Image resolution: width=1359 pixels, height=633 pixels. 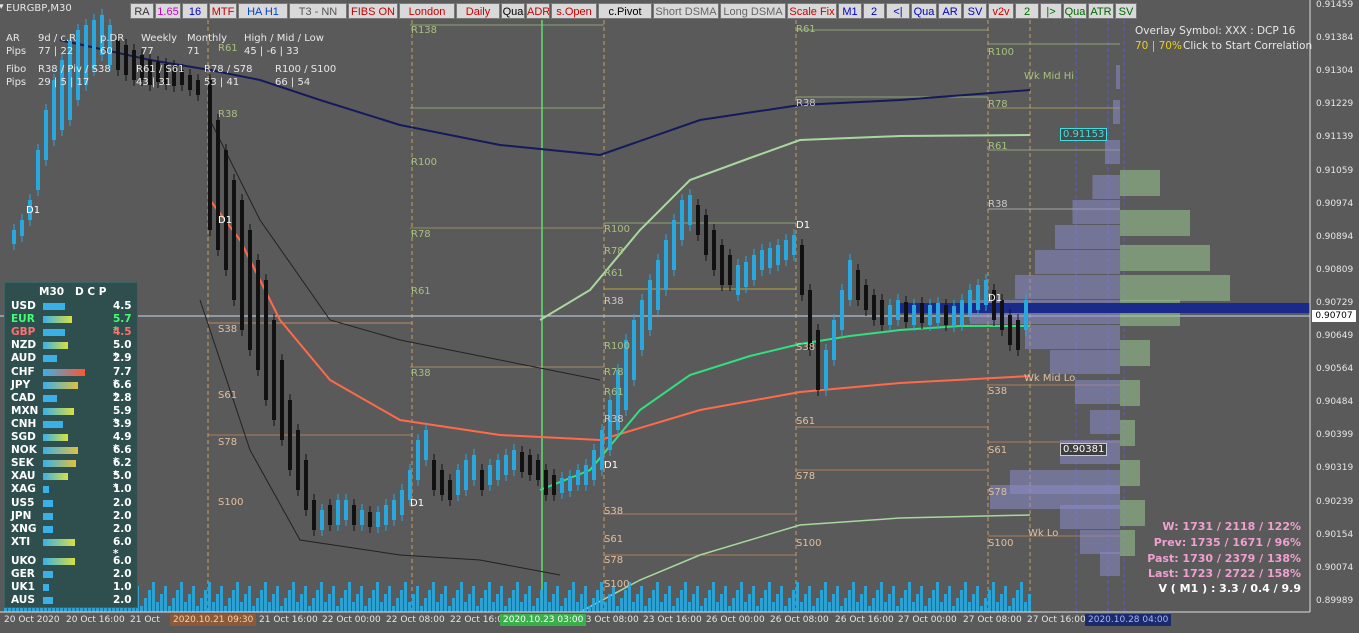 I want to click on toolbar-button-fibs-on-6: FIBS ON, so click(x=373, y=11).